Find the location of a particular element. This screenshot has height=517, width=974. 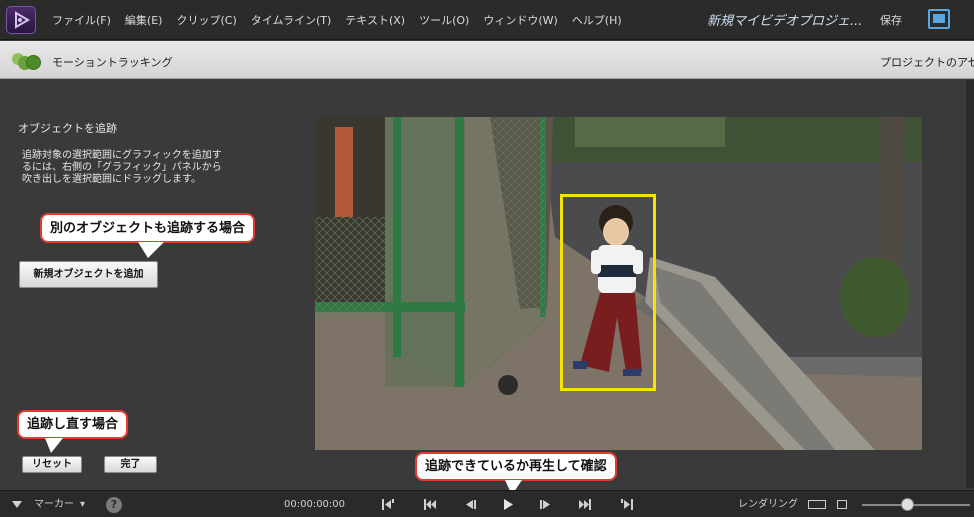

zoom-slider-handle is located at coordinates (907, 504).